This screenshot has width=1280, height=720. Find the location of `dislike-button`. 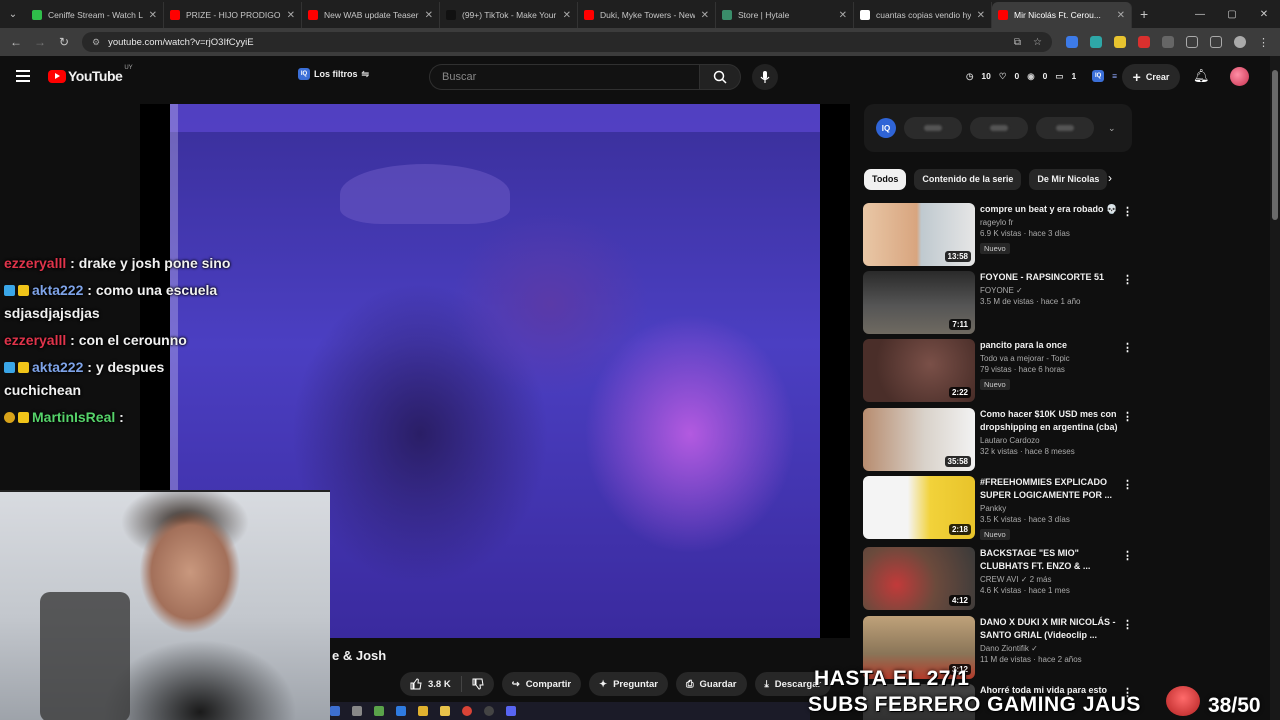

dislike-button is located at coordinates (478, 684).